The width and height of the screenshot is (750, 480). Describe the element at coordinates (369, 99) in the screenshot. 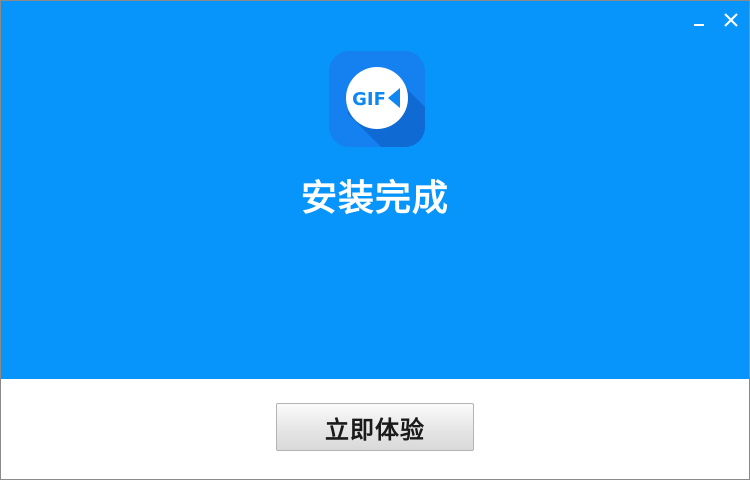

I see `logo-text: GIF` at that location.